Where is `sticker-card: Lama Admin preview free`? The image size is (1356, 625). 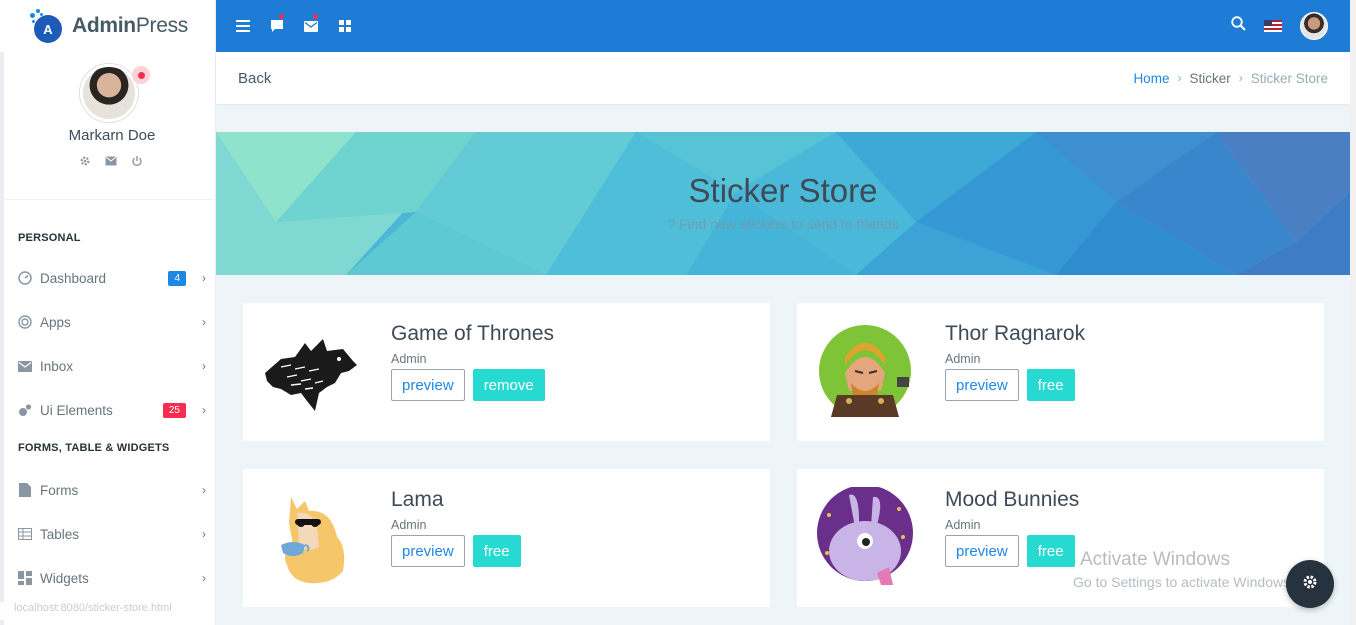 sticker-card: Lama Admin preview free is located at coordinates (506, 538).